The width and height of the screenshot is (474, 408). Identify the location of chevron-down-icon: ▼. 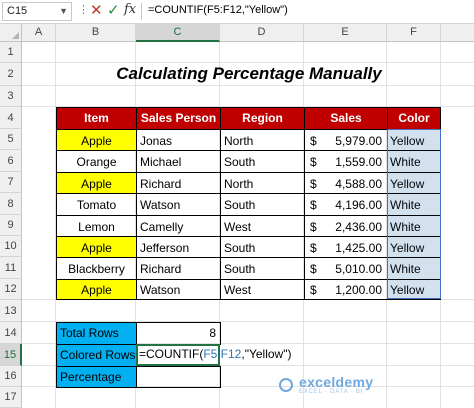
(63, 11).